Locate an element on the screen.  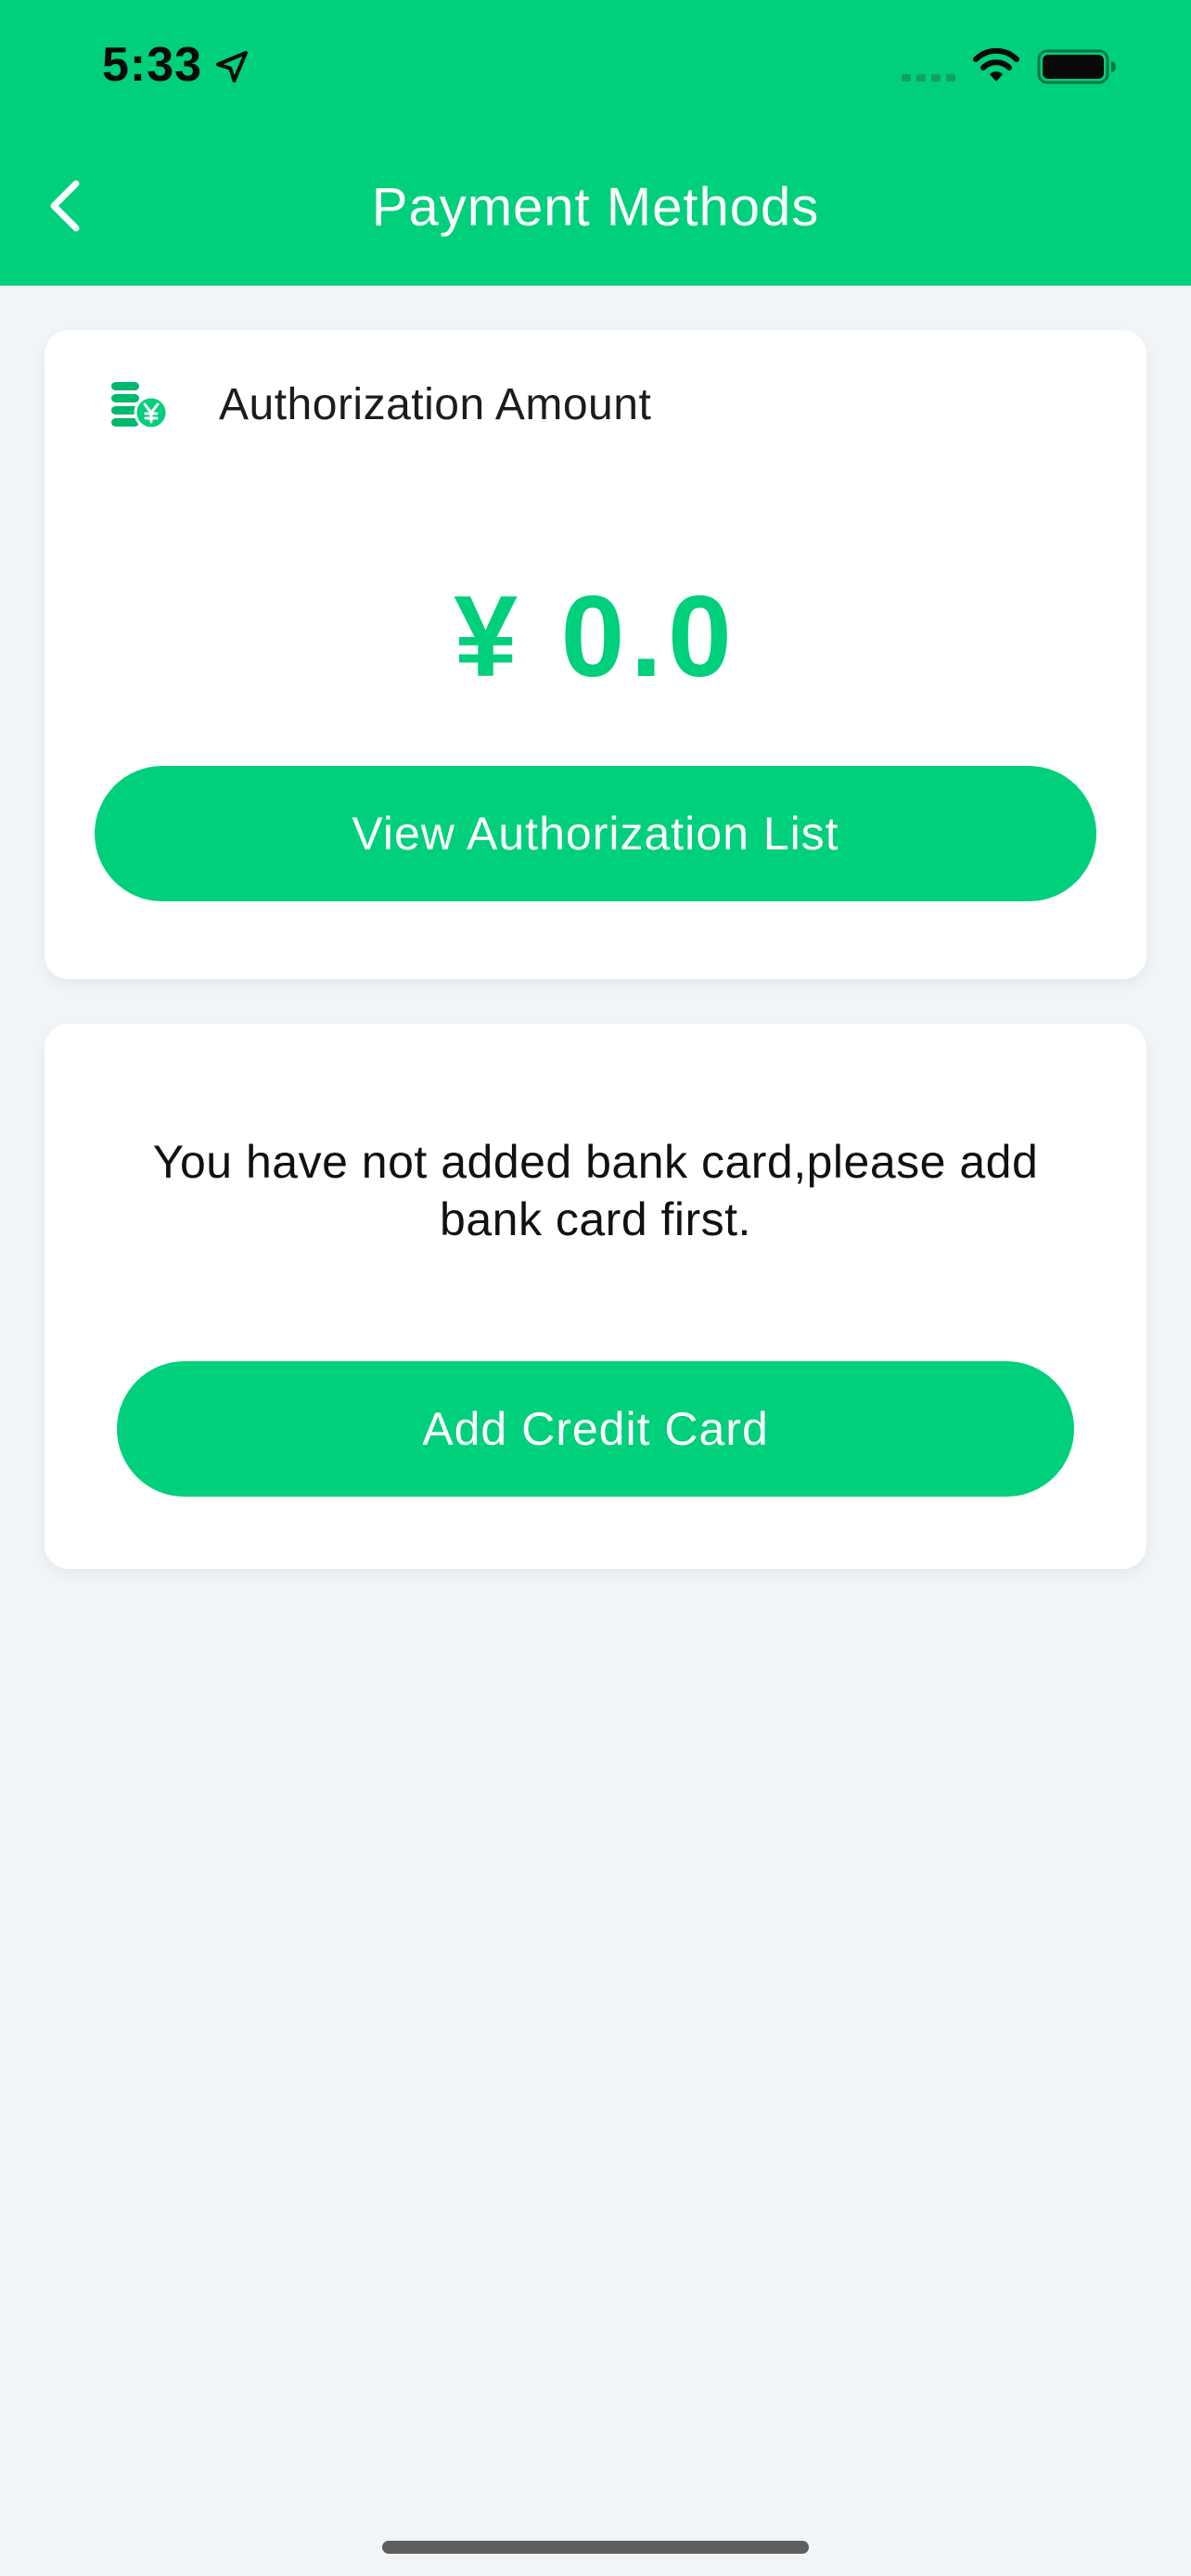
nav-bar: Payment Methods is located at coordinates (595, 208).